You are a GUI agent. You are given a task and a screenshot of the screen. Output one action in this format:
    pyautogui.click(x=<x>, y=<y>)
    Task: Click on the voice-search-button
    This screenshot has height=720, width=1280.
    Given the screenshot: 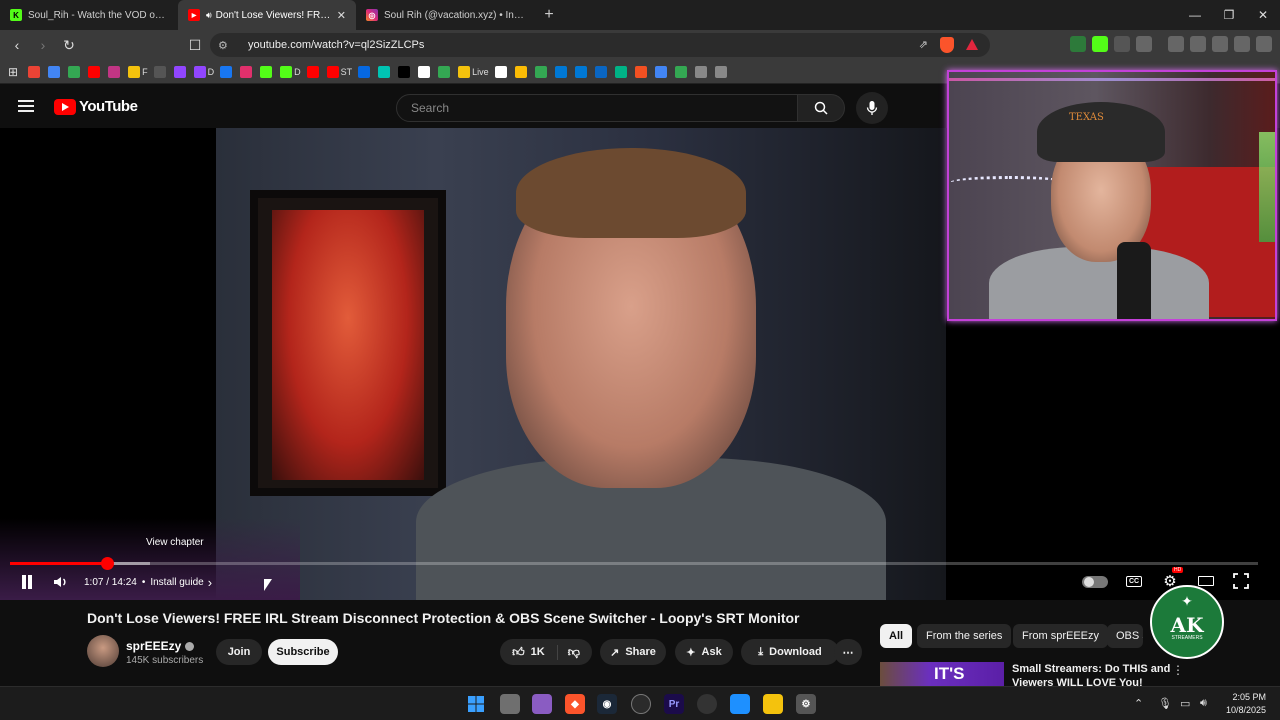 What is the action you would take?
    pyautogui.click(x=872, y=108)
    